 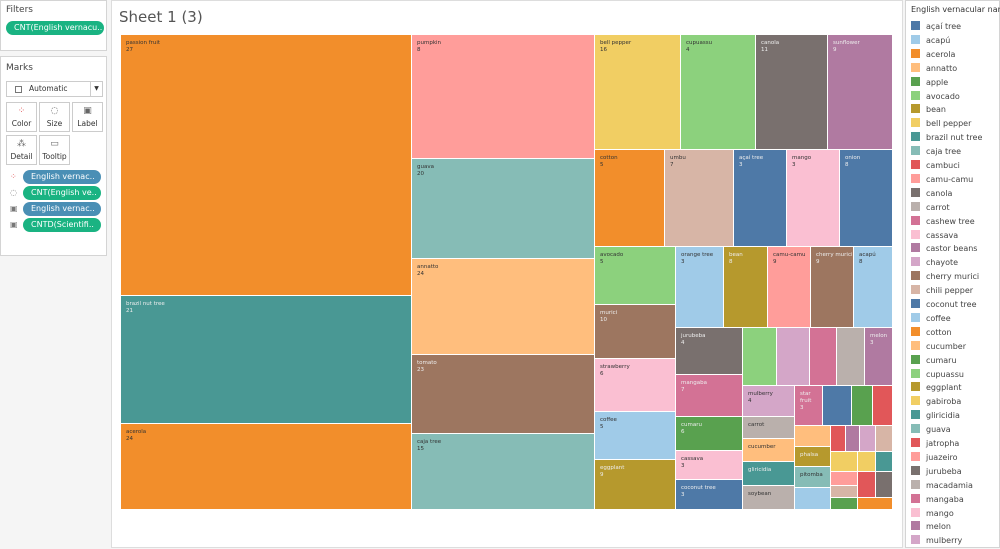 What do you see at coordinates (932, 514) in the screenshot?
I see `legend-item: mango` at bounding box center [932, 514].